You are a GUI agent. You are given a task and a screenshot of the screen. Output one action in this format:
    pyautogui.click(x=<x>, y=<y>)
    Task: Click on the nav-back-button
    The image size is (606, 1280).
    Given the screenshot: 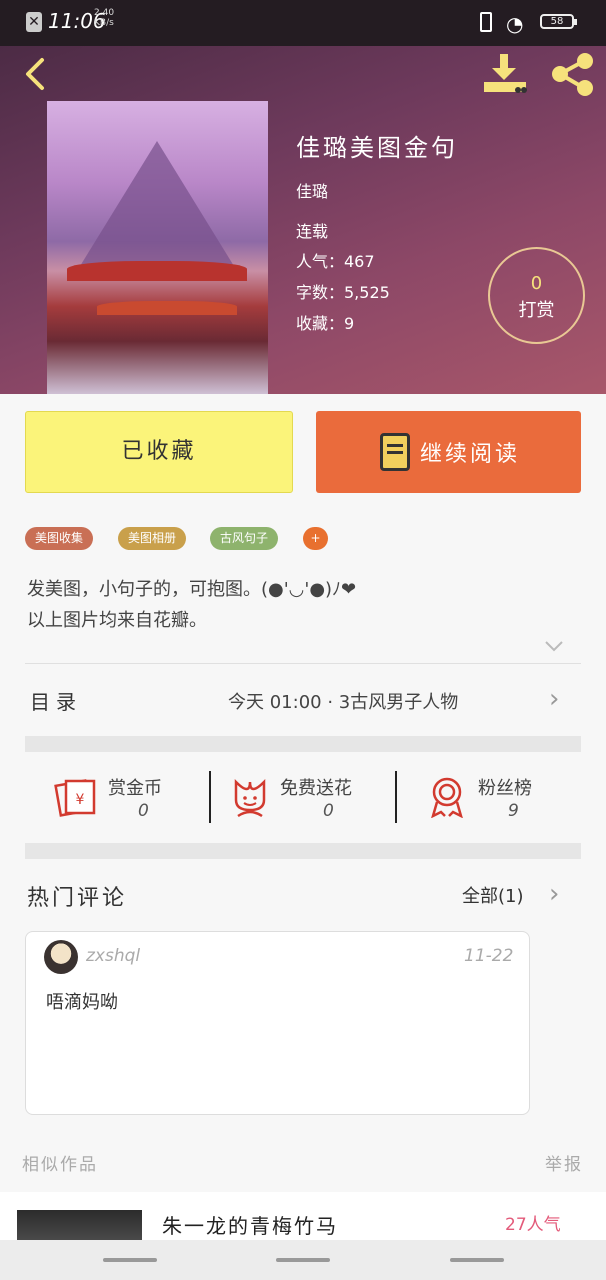 What is the action you would take?
    pyautogui.click(x=477, y=1260)
    